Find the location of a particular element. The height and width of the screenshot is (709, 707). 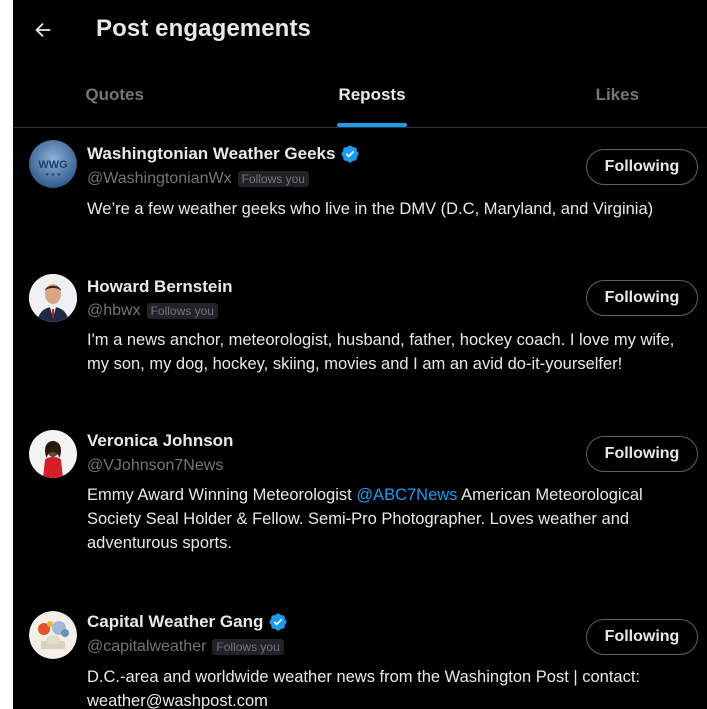

handle-line: @capitalweather Follows you is located at coordinates (185, 647).